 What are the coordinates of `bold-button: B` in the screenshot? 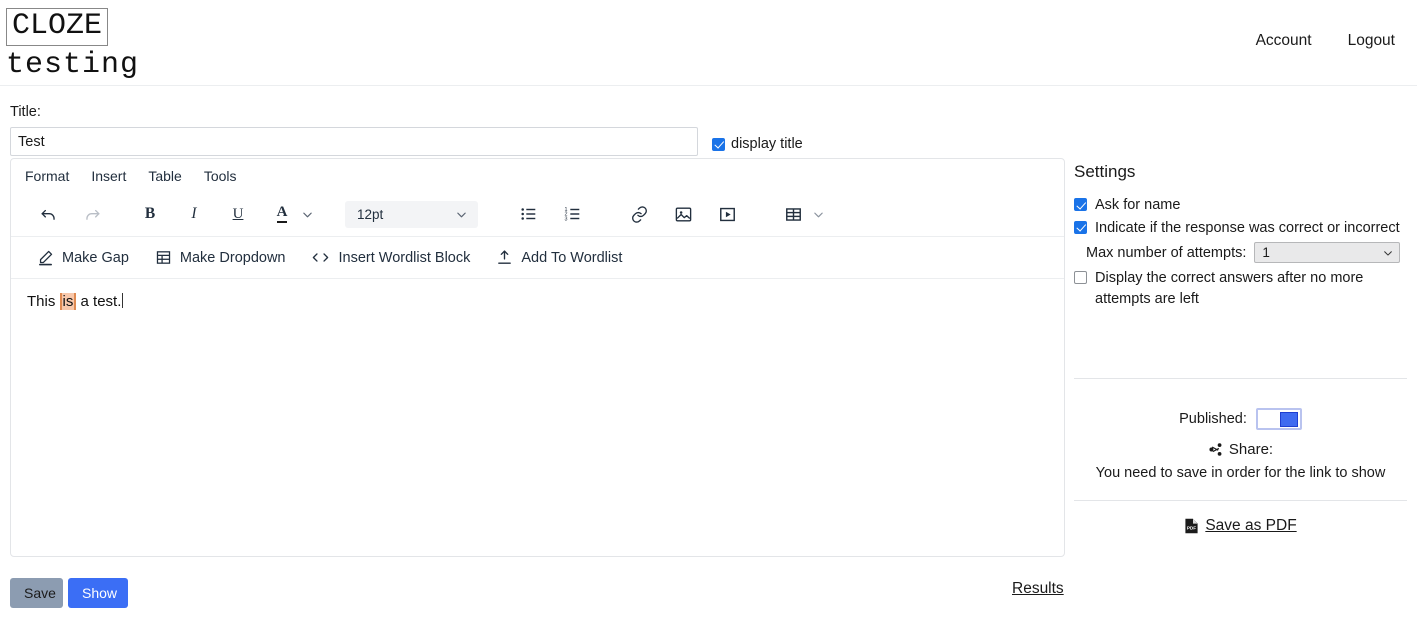 It's located at (150, 214).